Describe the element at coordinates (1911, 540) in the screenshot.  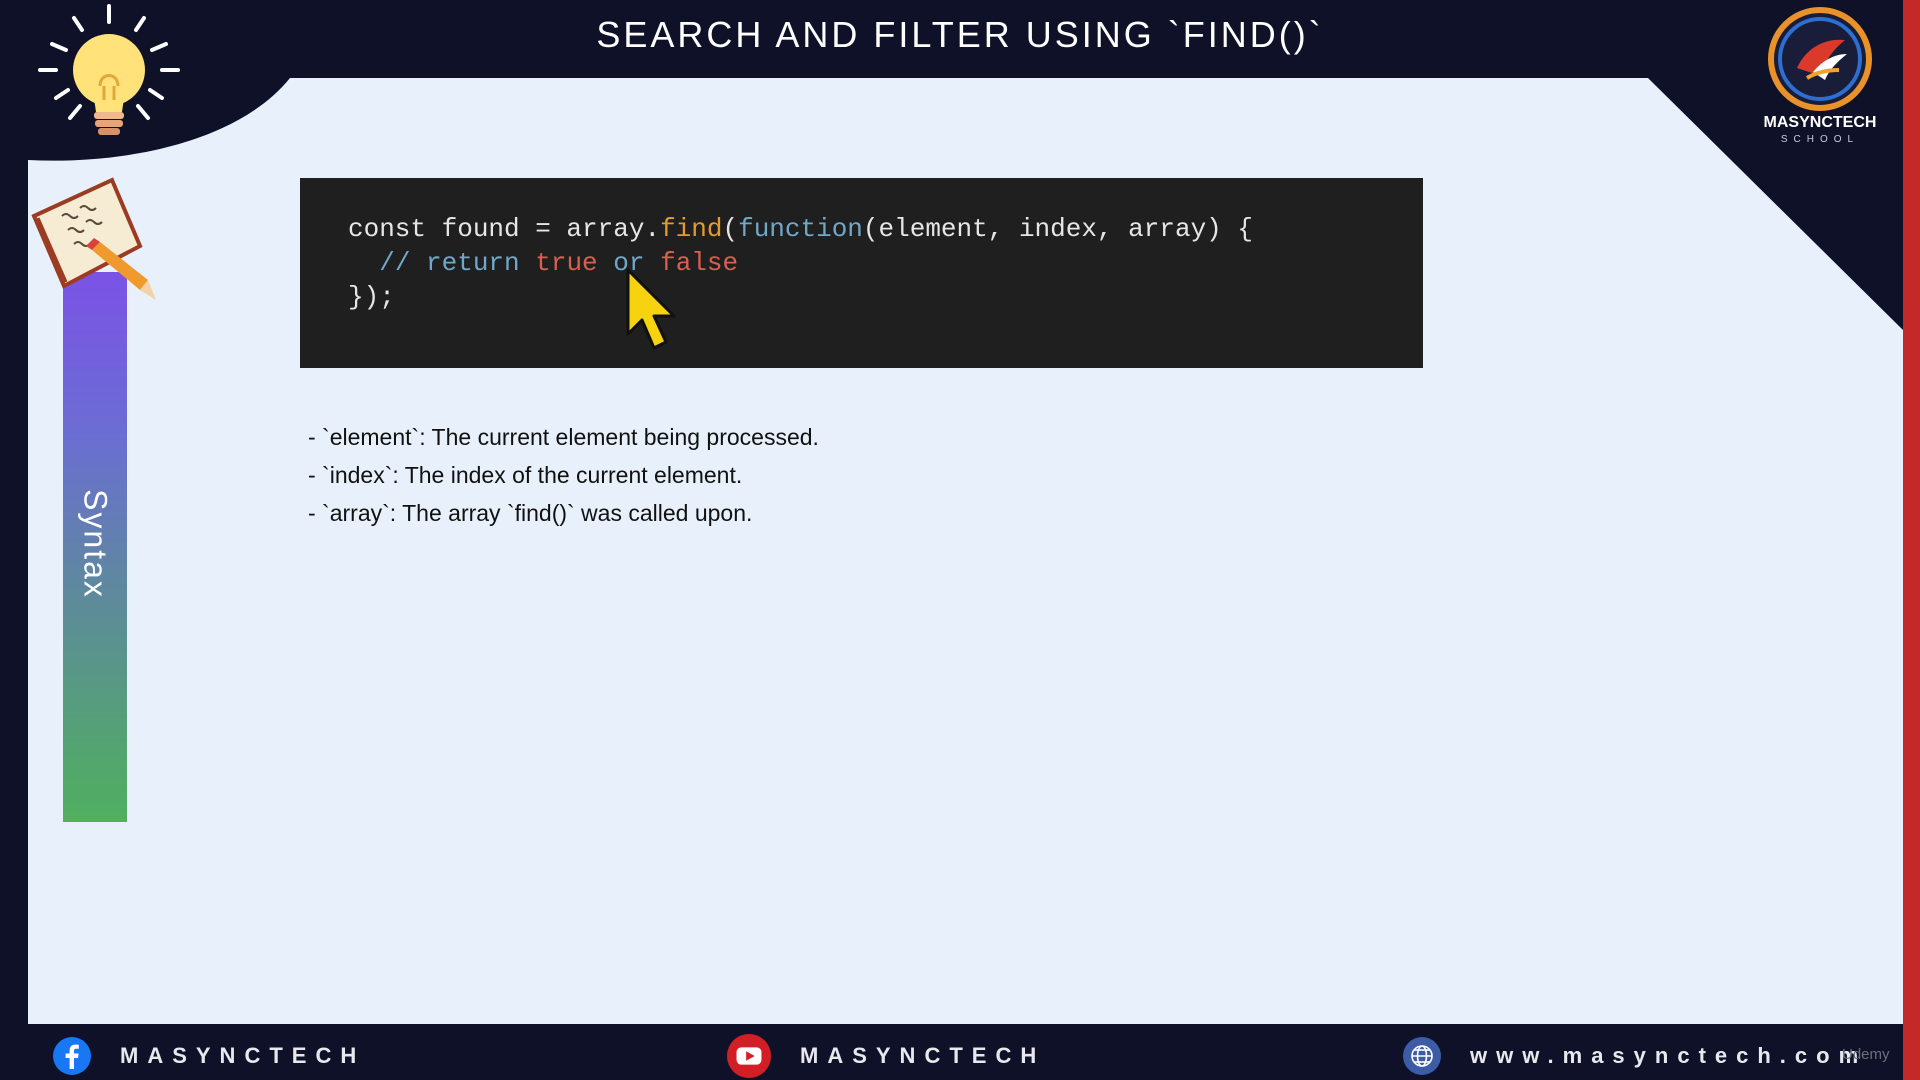
I see `right-accent-stripe` at that location.